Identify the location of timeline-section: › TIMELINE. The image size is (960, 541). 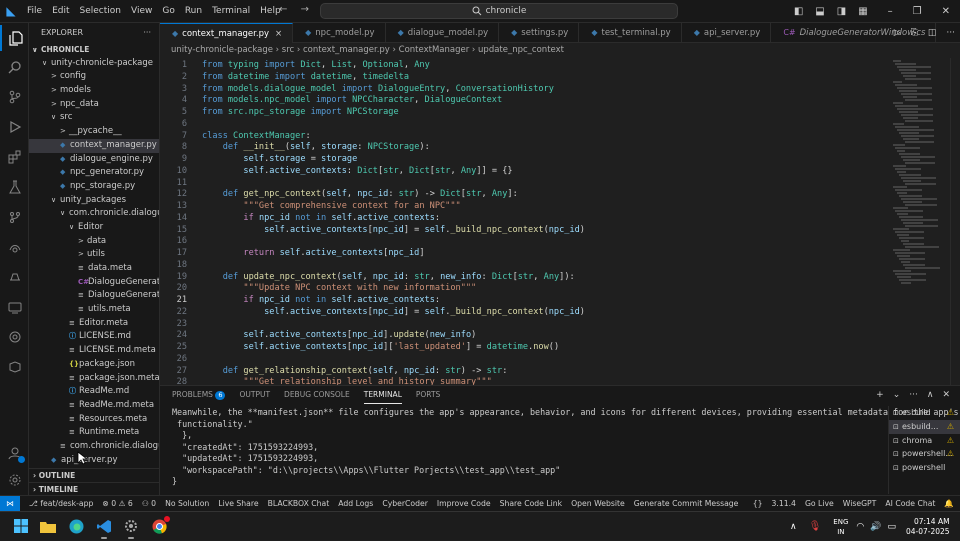
(94, 488).